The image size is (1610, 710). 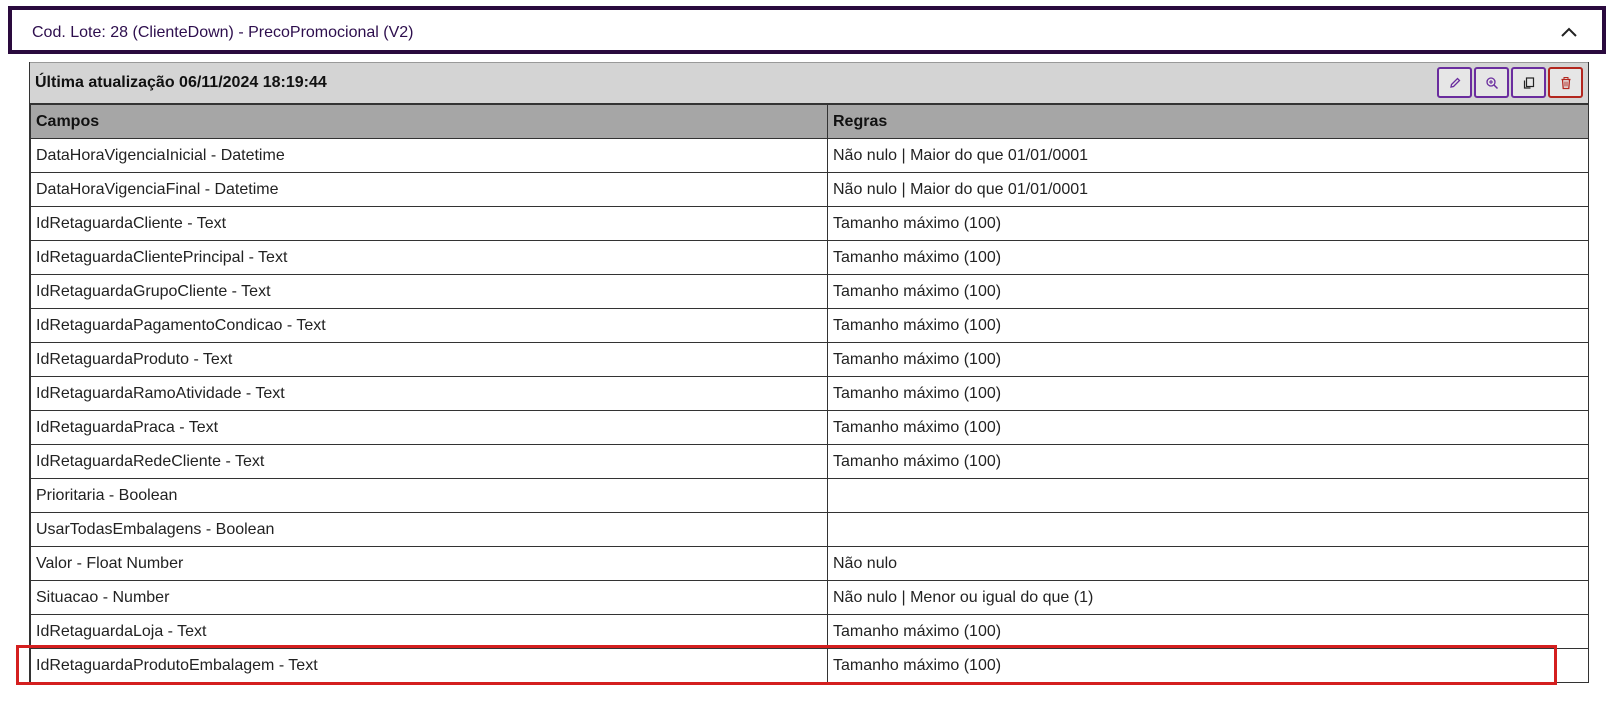 I want to click on campo-cell: IdRetaguardaCliente - Text, so click(x=429, y=223).